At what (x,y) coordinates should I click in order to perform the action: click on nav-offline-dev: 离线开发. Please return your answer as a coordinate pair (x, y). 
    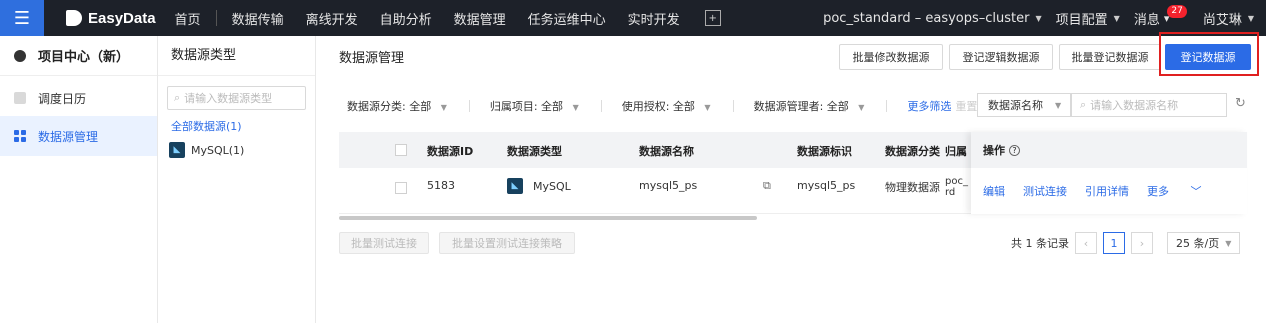
    Looking at the image, I should click on (332, 18).